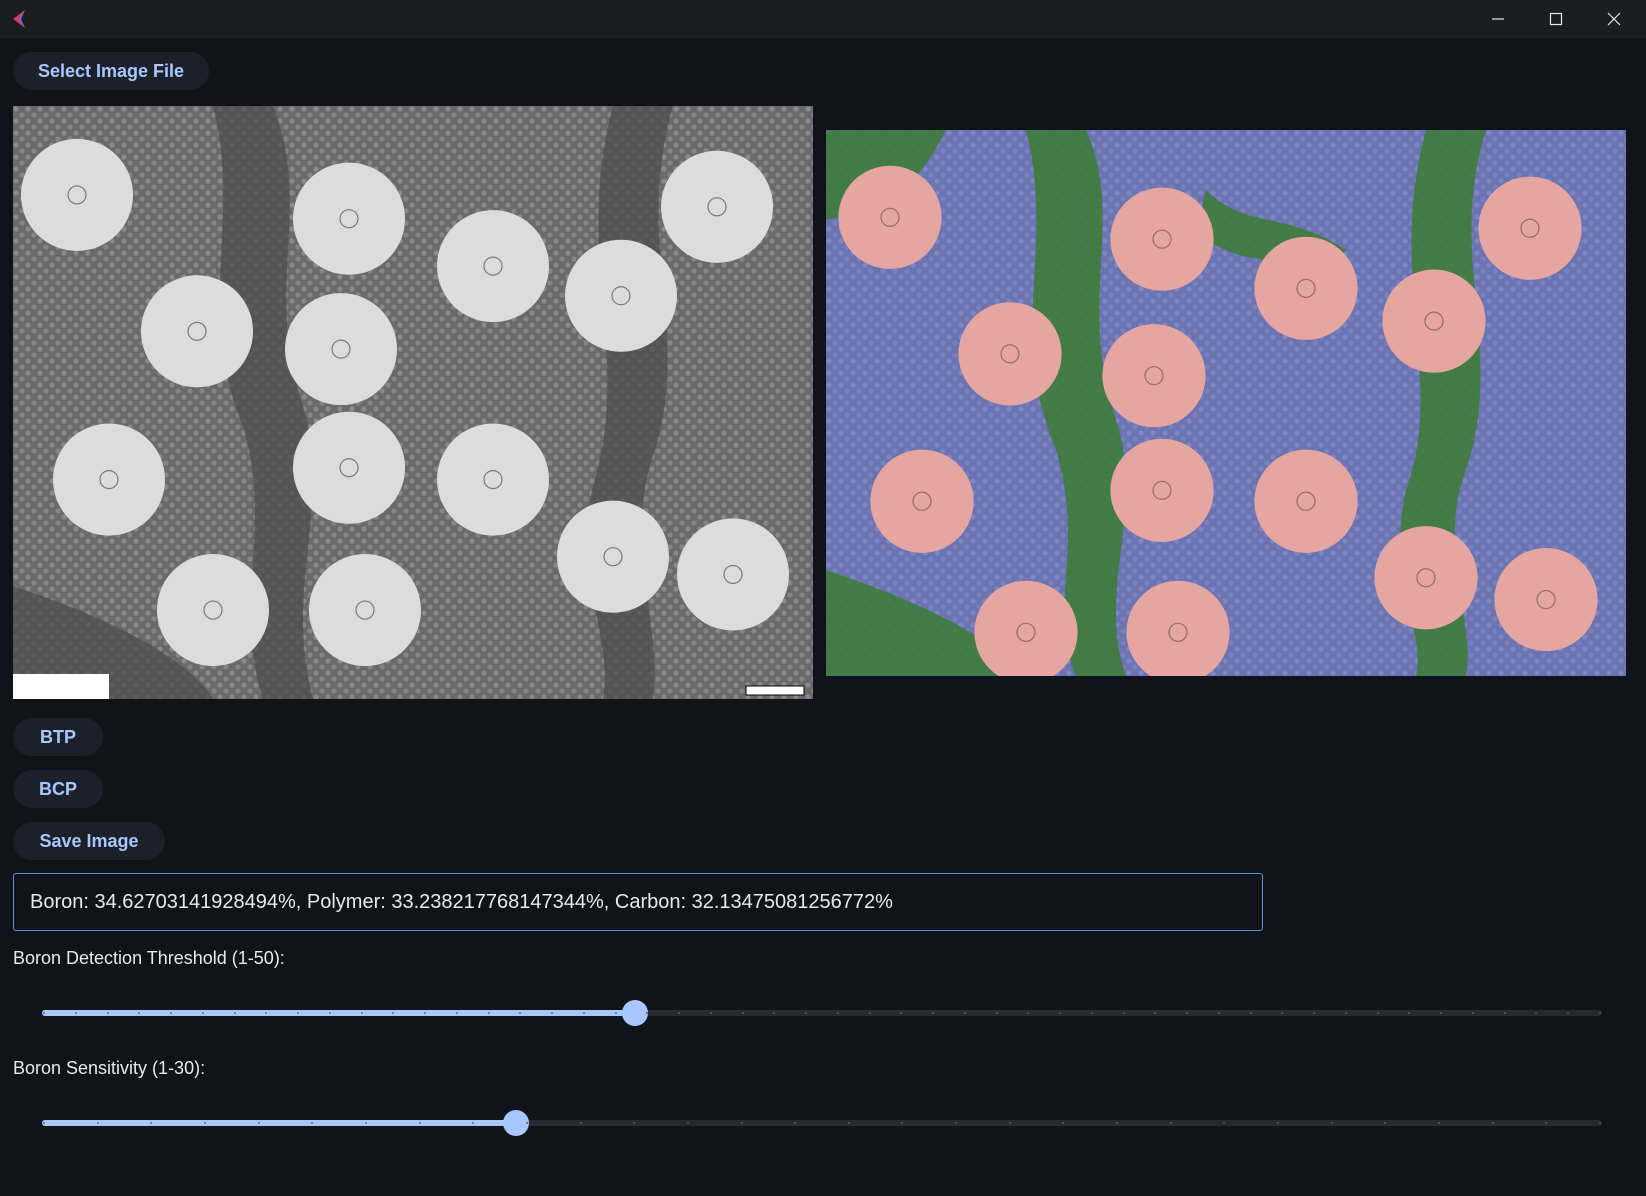  I want to click on sensitivity-label: Boron Sensitivity (1-30):, so click(109, 1068).